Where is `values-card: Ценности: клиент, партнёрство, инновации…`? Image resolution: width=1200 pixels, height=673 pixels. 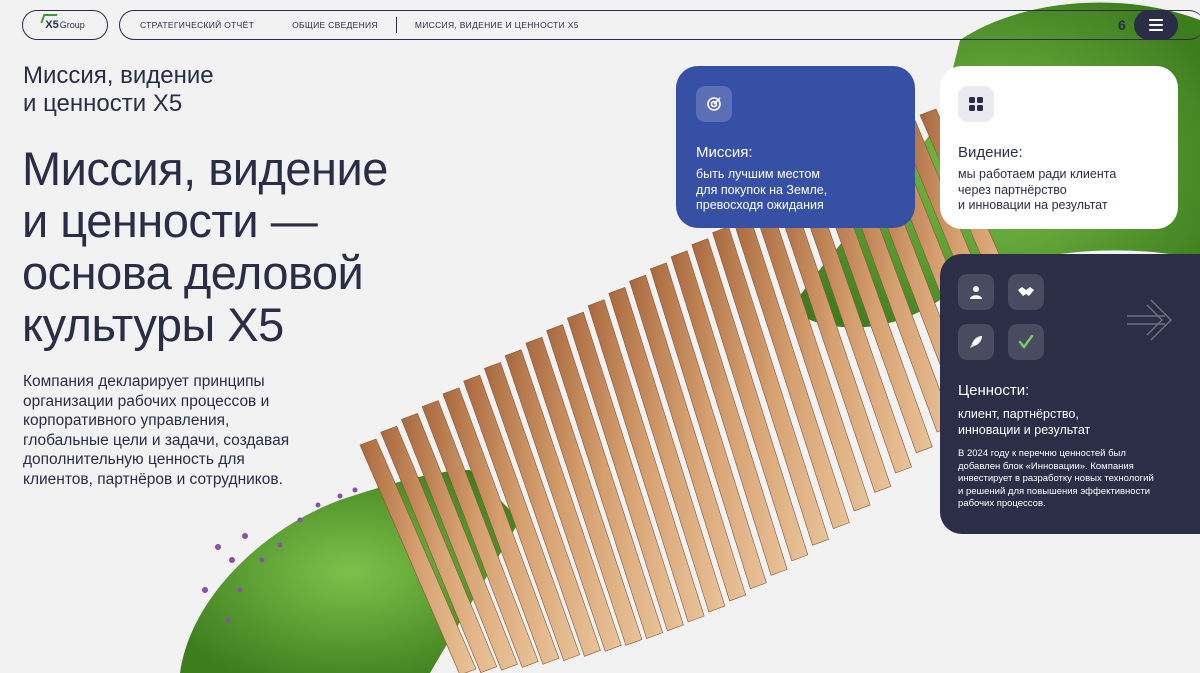 values-card: Ценности: клиент, партнёрство, инновации… is located at coordinates (1070, 394).